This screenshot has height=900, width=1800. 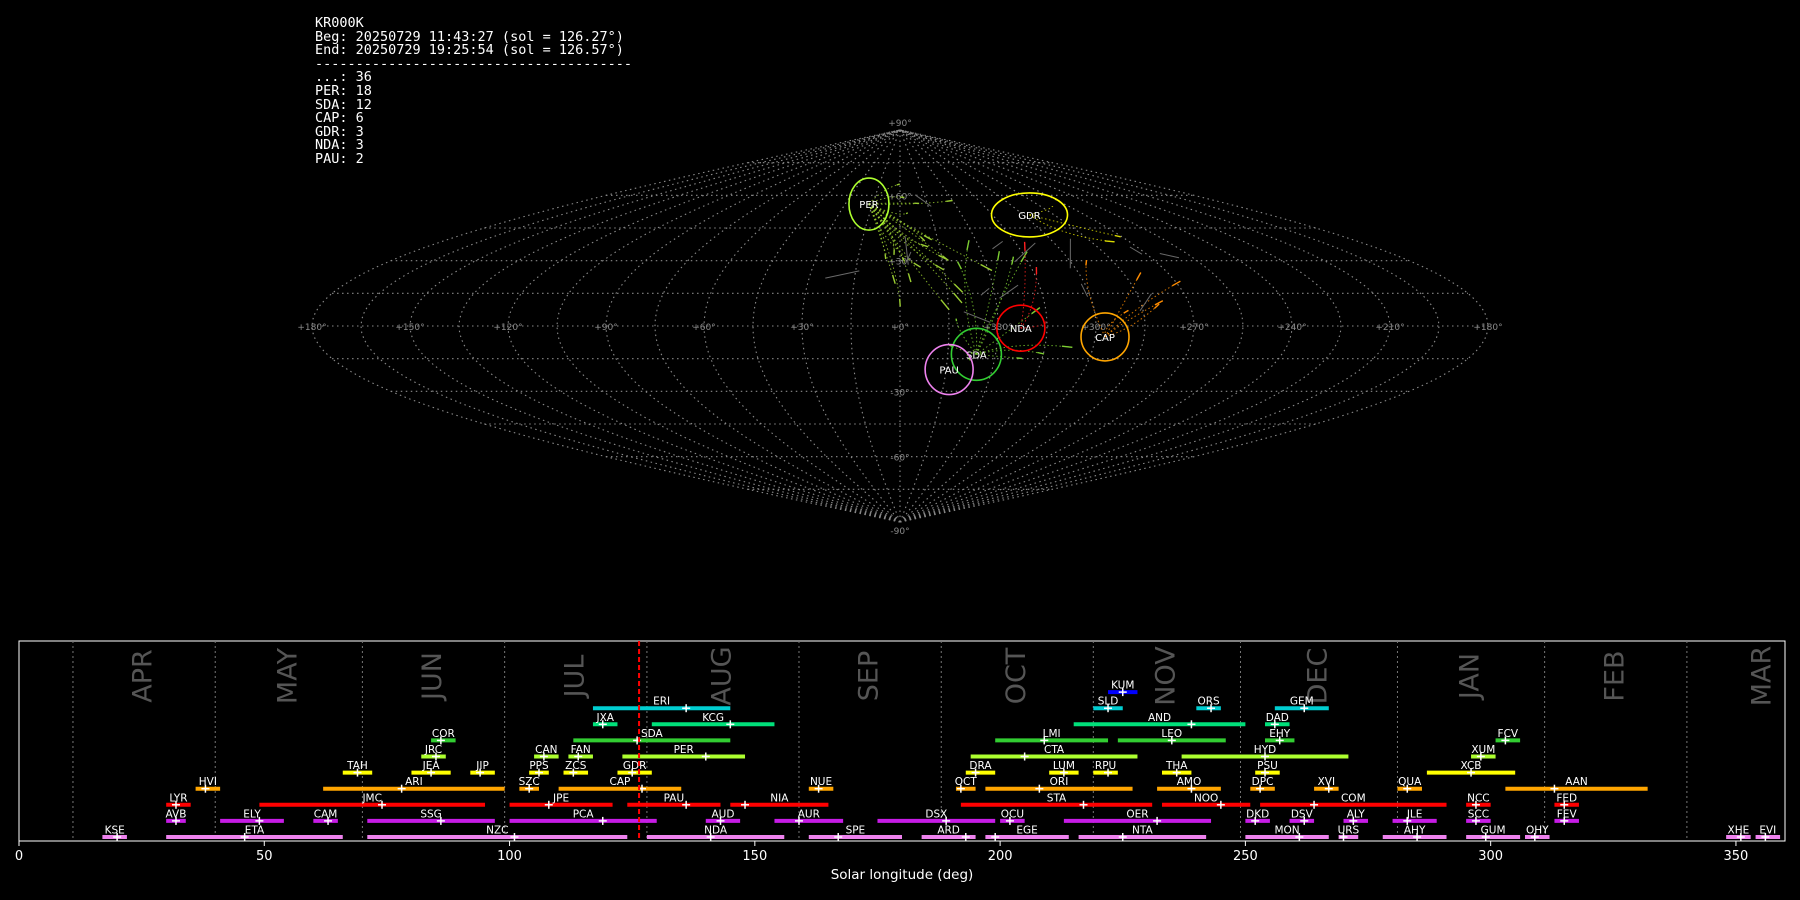 I want to click on shower-label: QUA, so click(x=1410, y=782).